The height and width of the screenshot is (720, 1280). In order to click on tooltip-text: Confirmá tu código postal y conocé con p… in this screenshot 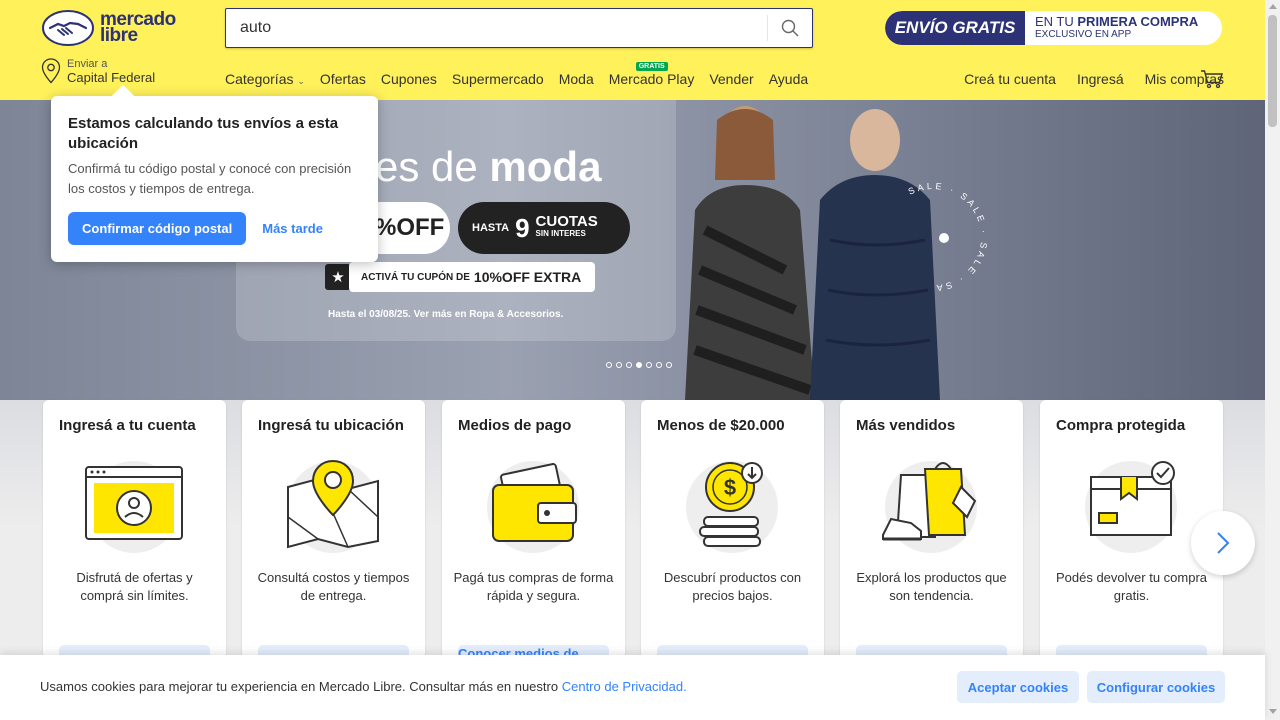, I will do `click(210, 178)`.